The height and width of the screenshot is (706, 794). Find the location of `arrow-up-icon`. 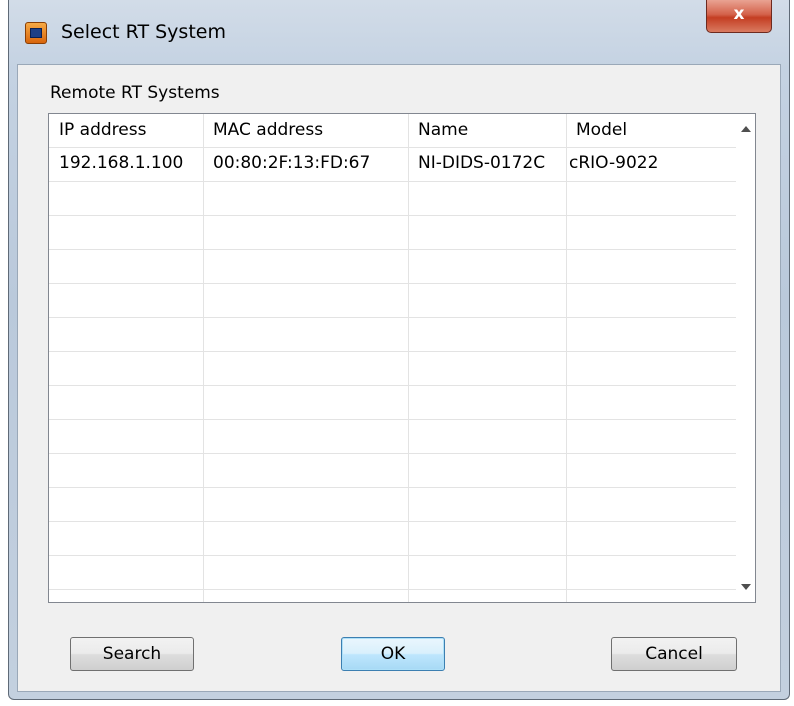

arrow-up-icon is located at coordinates (746, 129).